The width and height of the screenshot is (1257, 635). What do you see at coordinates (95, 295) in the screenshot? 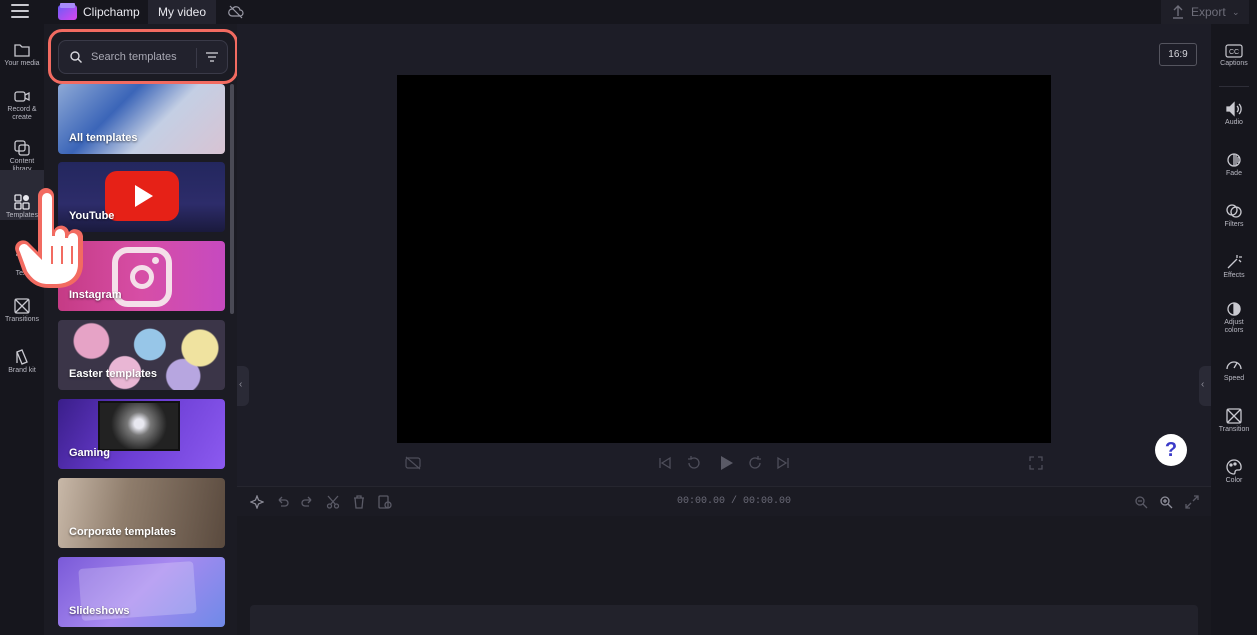
I see `template-card-label: Instagram` at bounding box center [95, 295].